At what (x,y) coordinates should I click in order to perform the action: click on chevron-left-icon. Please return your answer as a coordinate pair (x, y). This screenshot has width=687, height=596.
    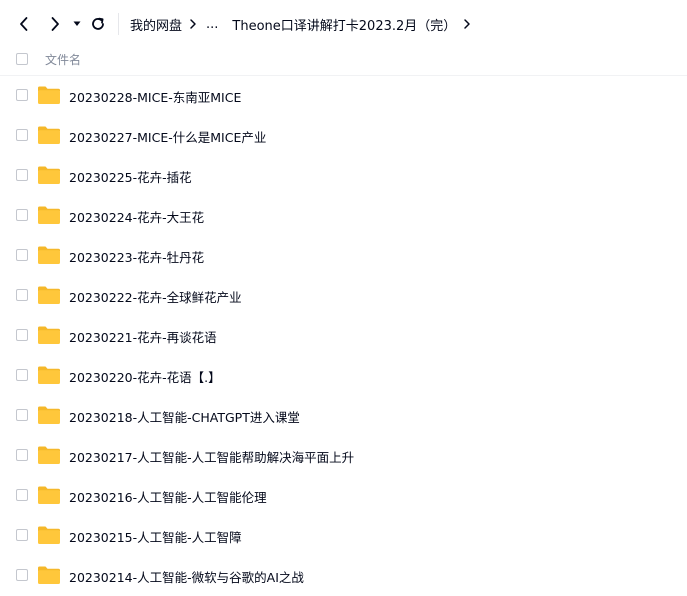
    Looking at the image, I should click on (24, 24).